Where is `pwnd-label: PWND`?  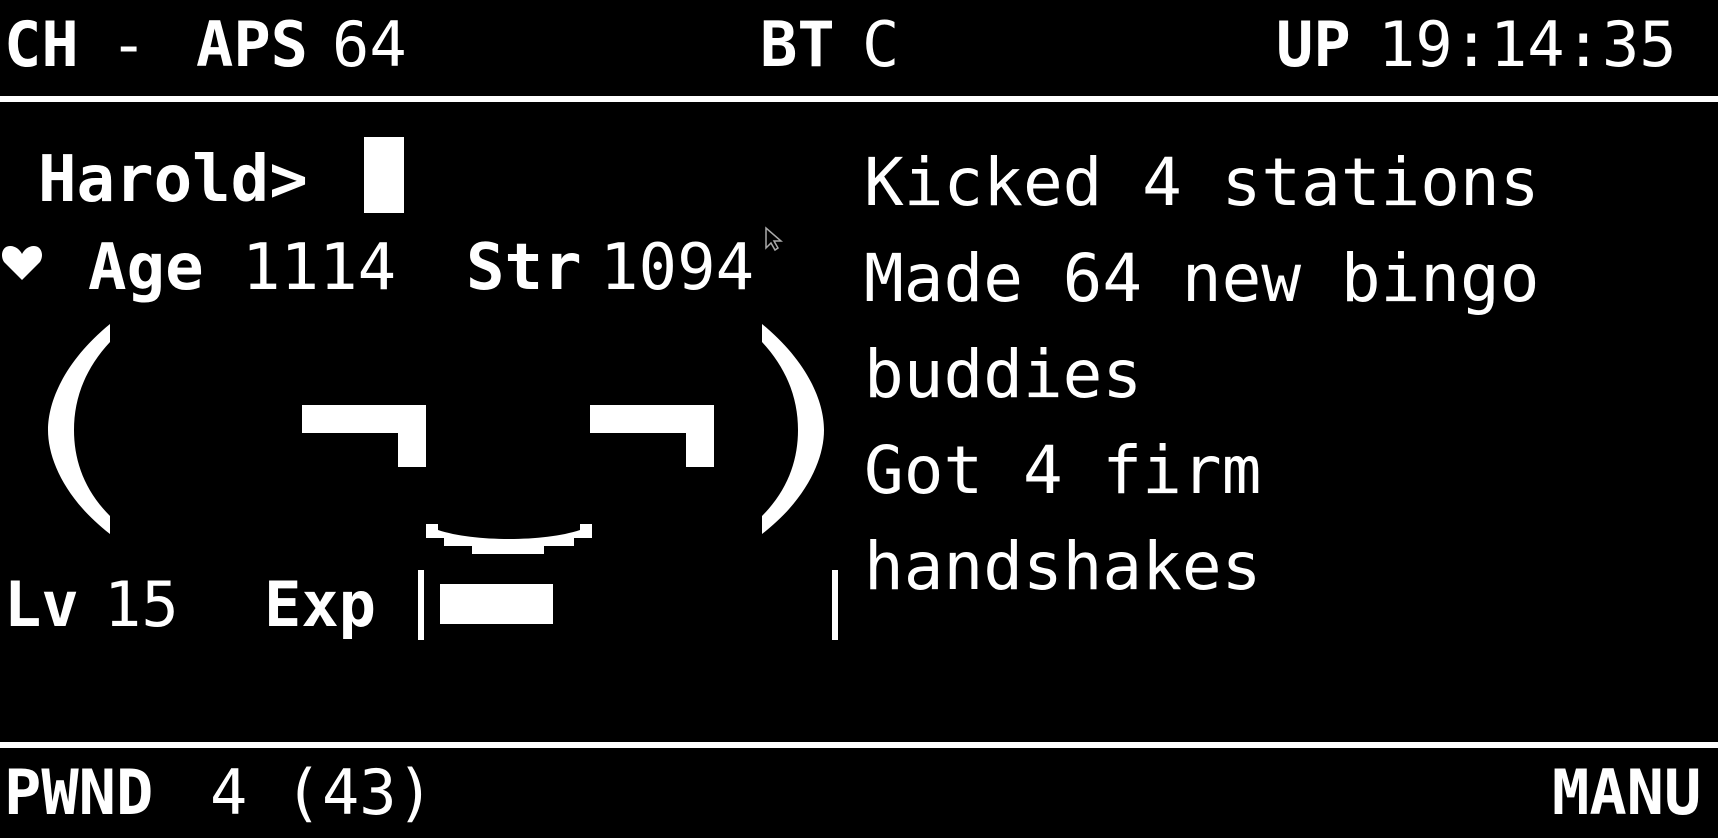
pwnd-label: PWND is located at coordinates (79, 792).